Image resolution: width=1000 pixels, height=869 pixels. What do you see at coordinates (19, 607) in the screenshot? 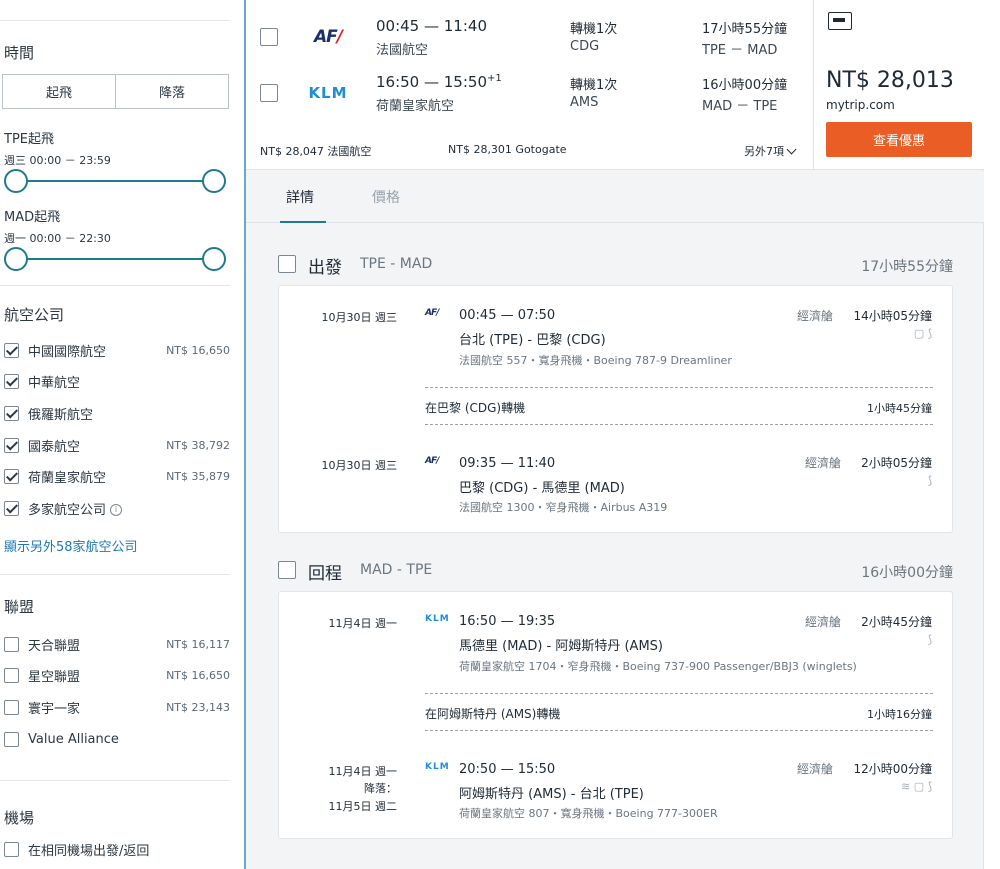
I see `alliance-heading: 聯盟` at bounding box center [19, 607].